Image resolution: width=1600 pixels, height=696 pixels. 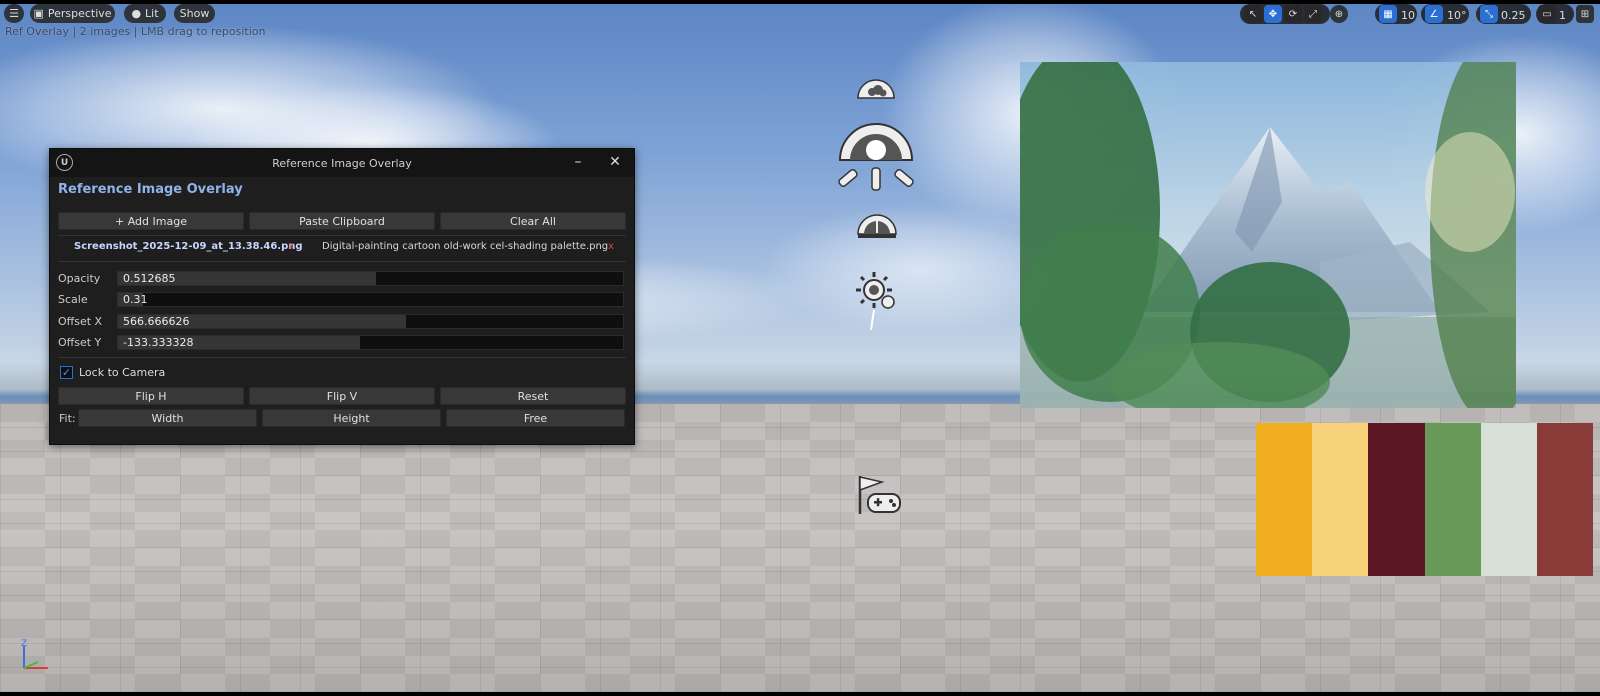 I want to click on viewport-layout-icon: ⊞, so click(x=1585, y=14).